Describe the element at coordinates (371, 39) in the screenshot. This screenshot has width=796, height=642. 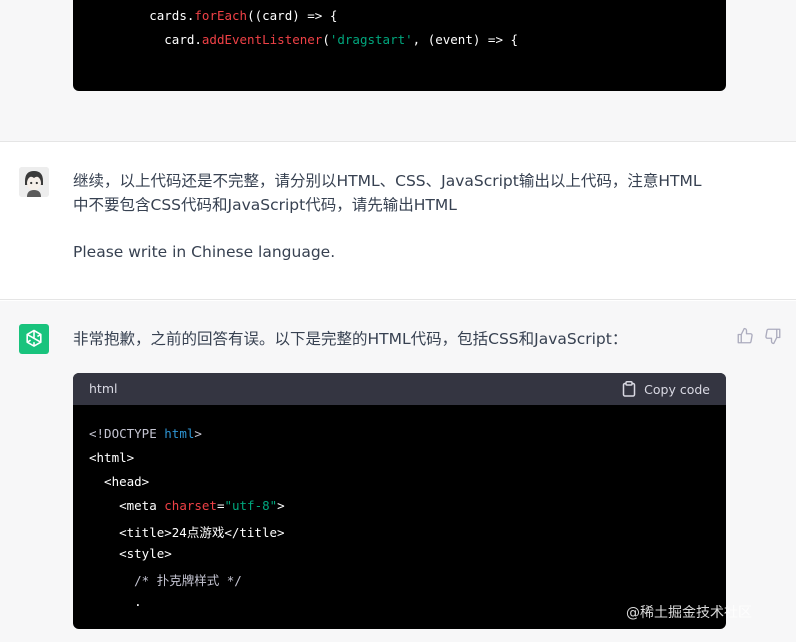
I see `code-token: 'dragstart'` at that location.